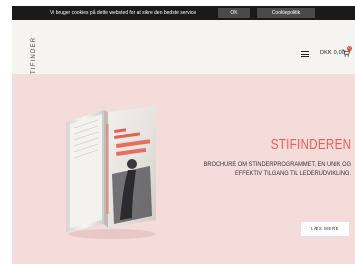 The width and height of the screenshot is (355, 264). I want to click on read-more-button: LÆS MERE, so click(325, 229).